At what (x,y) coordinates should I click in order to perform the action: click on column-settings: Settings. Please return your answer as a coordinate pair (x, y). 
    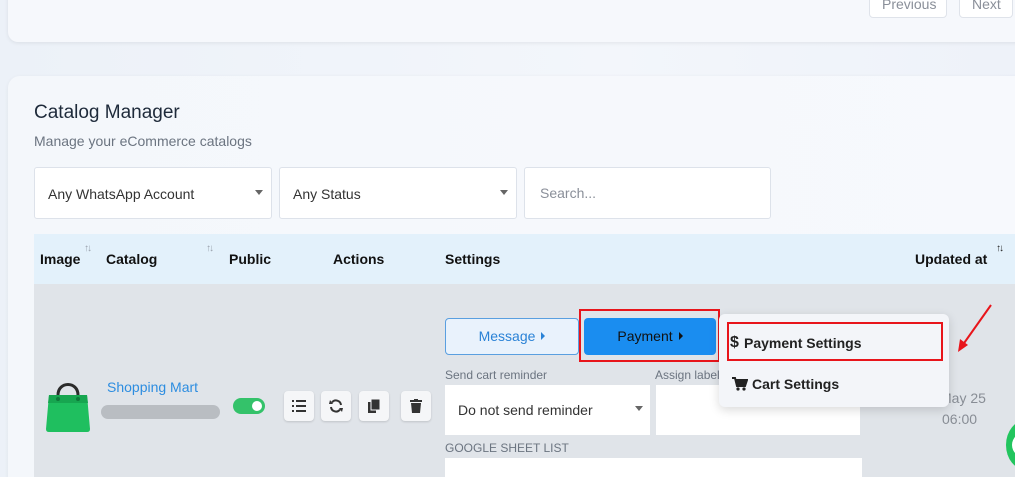
    Looking at the image, I should click on (473, 259).